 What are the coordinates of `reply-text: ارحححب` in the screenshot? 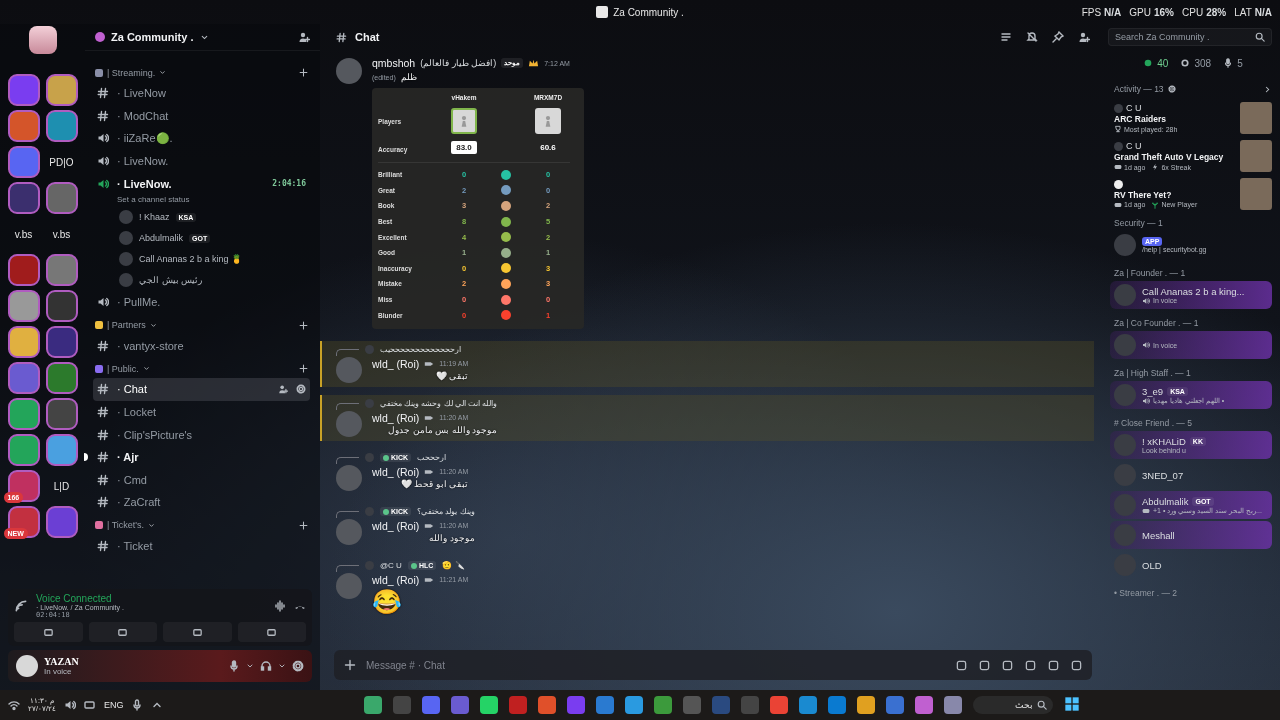 It's located at (432, 458).